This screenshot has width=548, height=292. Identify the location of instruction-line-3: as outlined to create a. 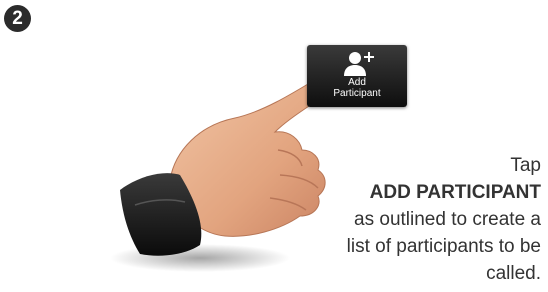
(447, 219).